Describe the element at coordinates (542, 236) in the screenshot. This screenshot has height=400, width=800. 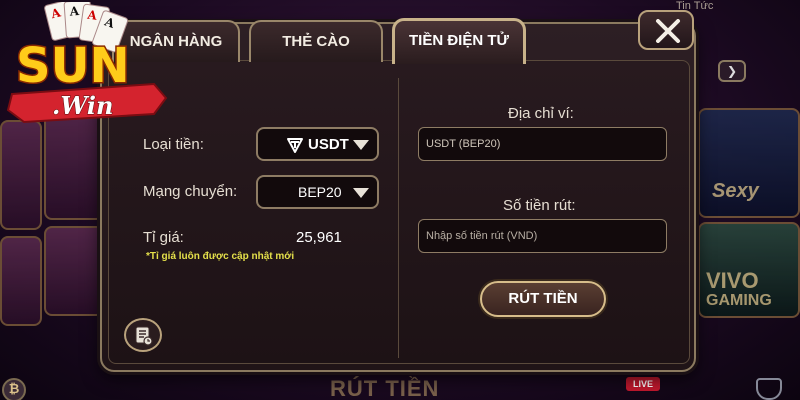
I see `withdraw-amount-input: Nhập số tiền rút (VND)` at that location.